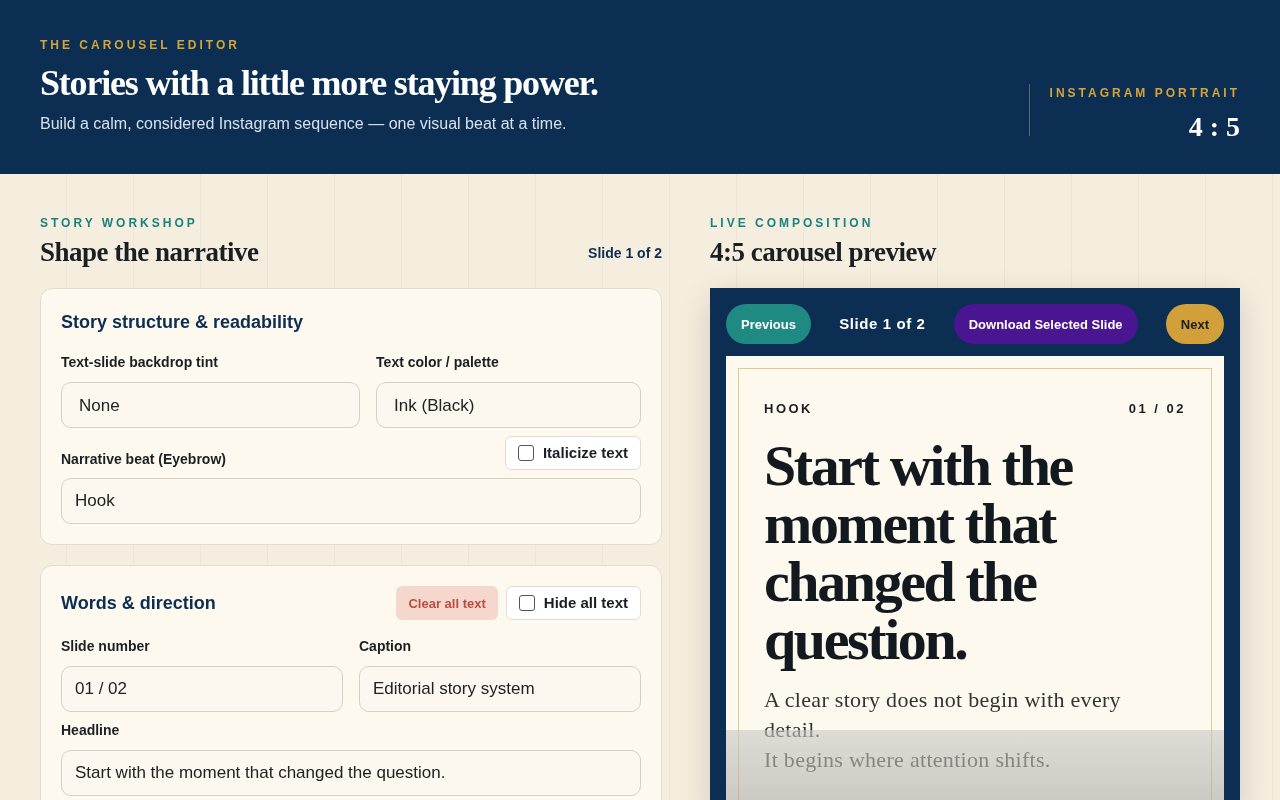 This screenshot has width=1280, height=800. I want to click on field-label: Headline, so click(90, 731).